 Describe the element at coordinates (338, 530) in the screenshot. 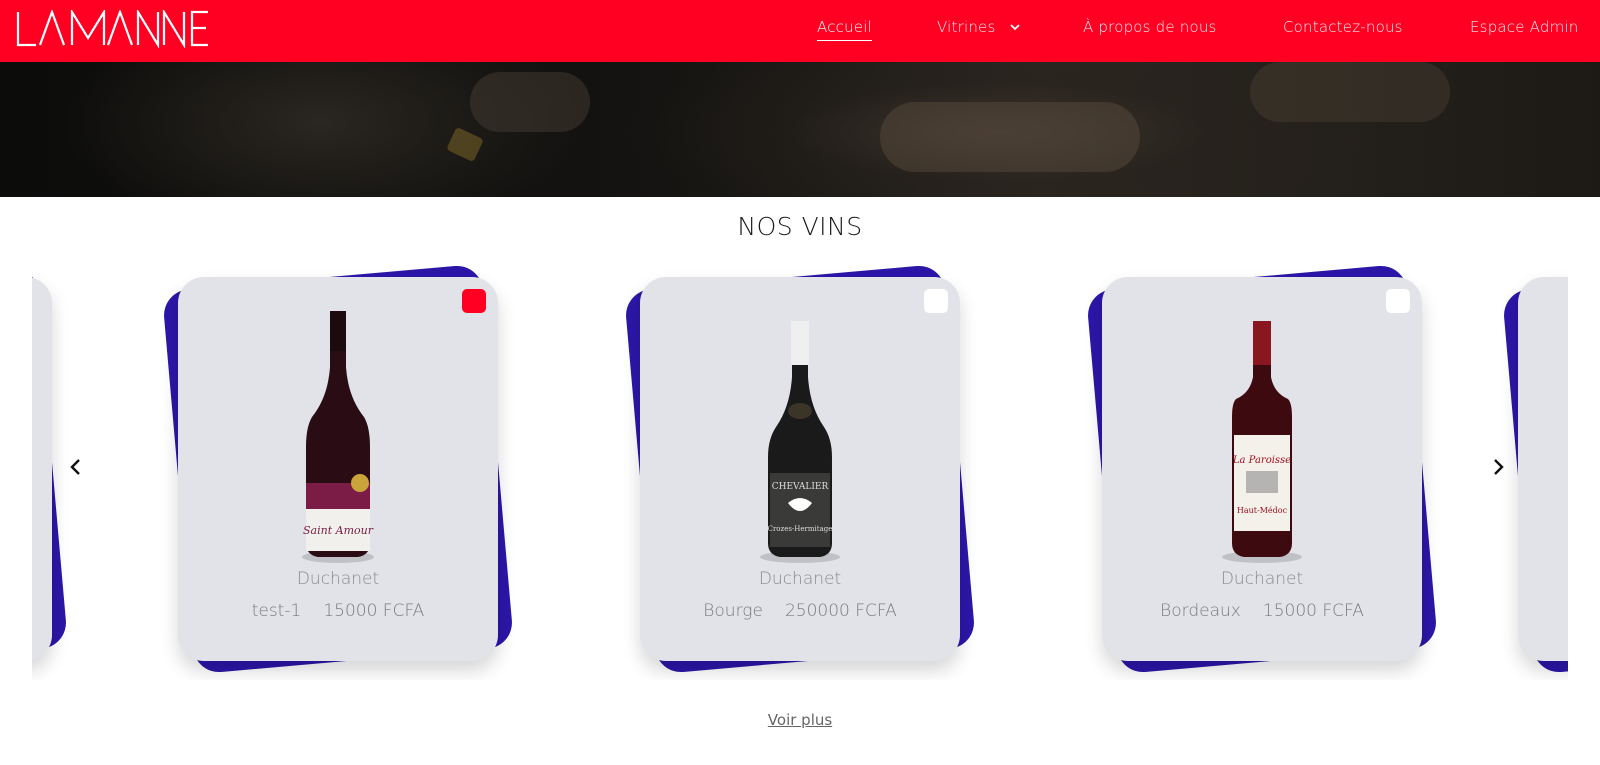

I see `svg-text: Saint Amour` at that location.